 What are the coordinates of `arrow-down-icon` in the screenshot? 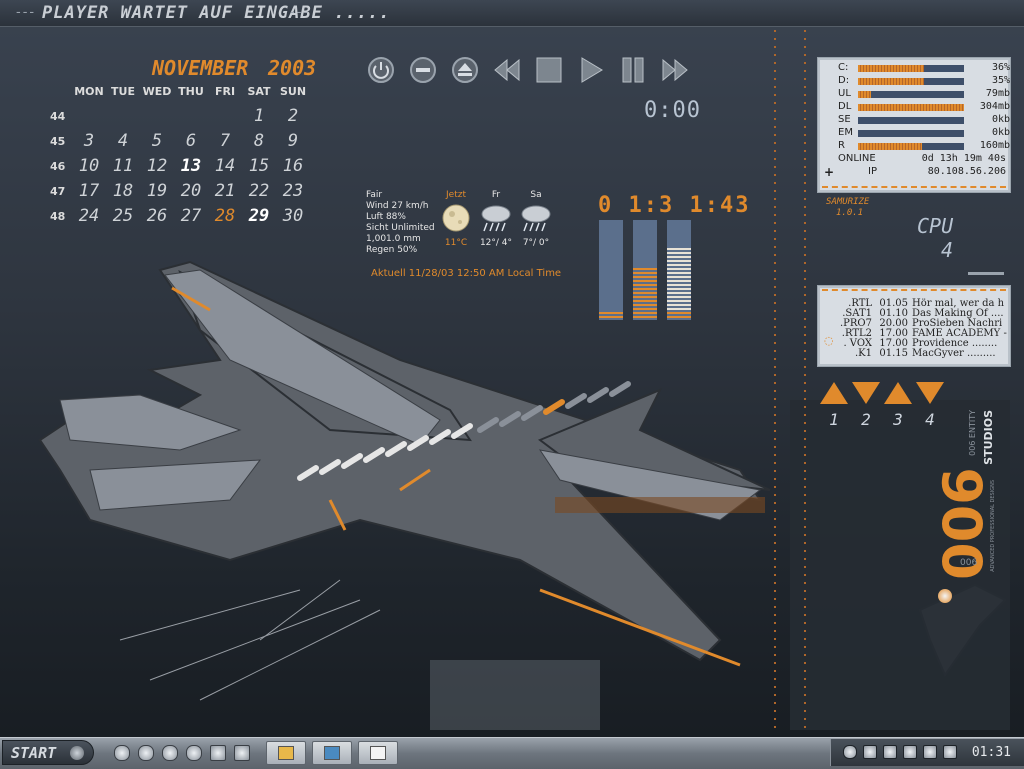 It's located at (866, 393).